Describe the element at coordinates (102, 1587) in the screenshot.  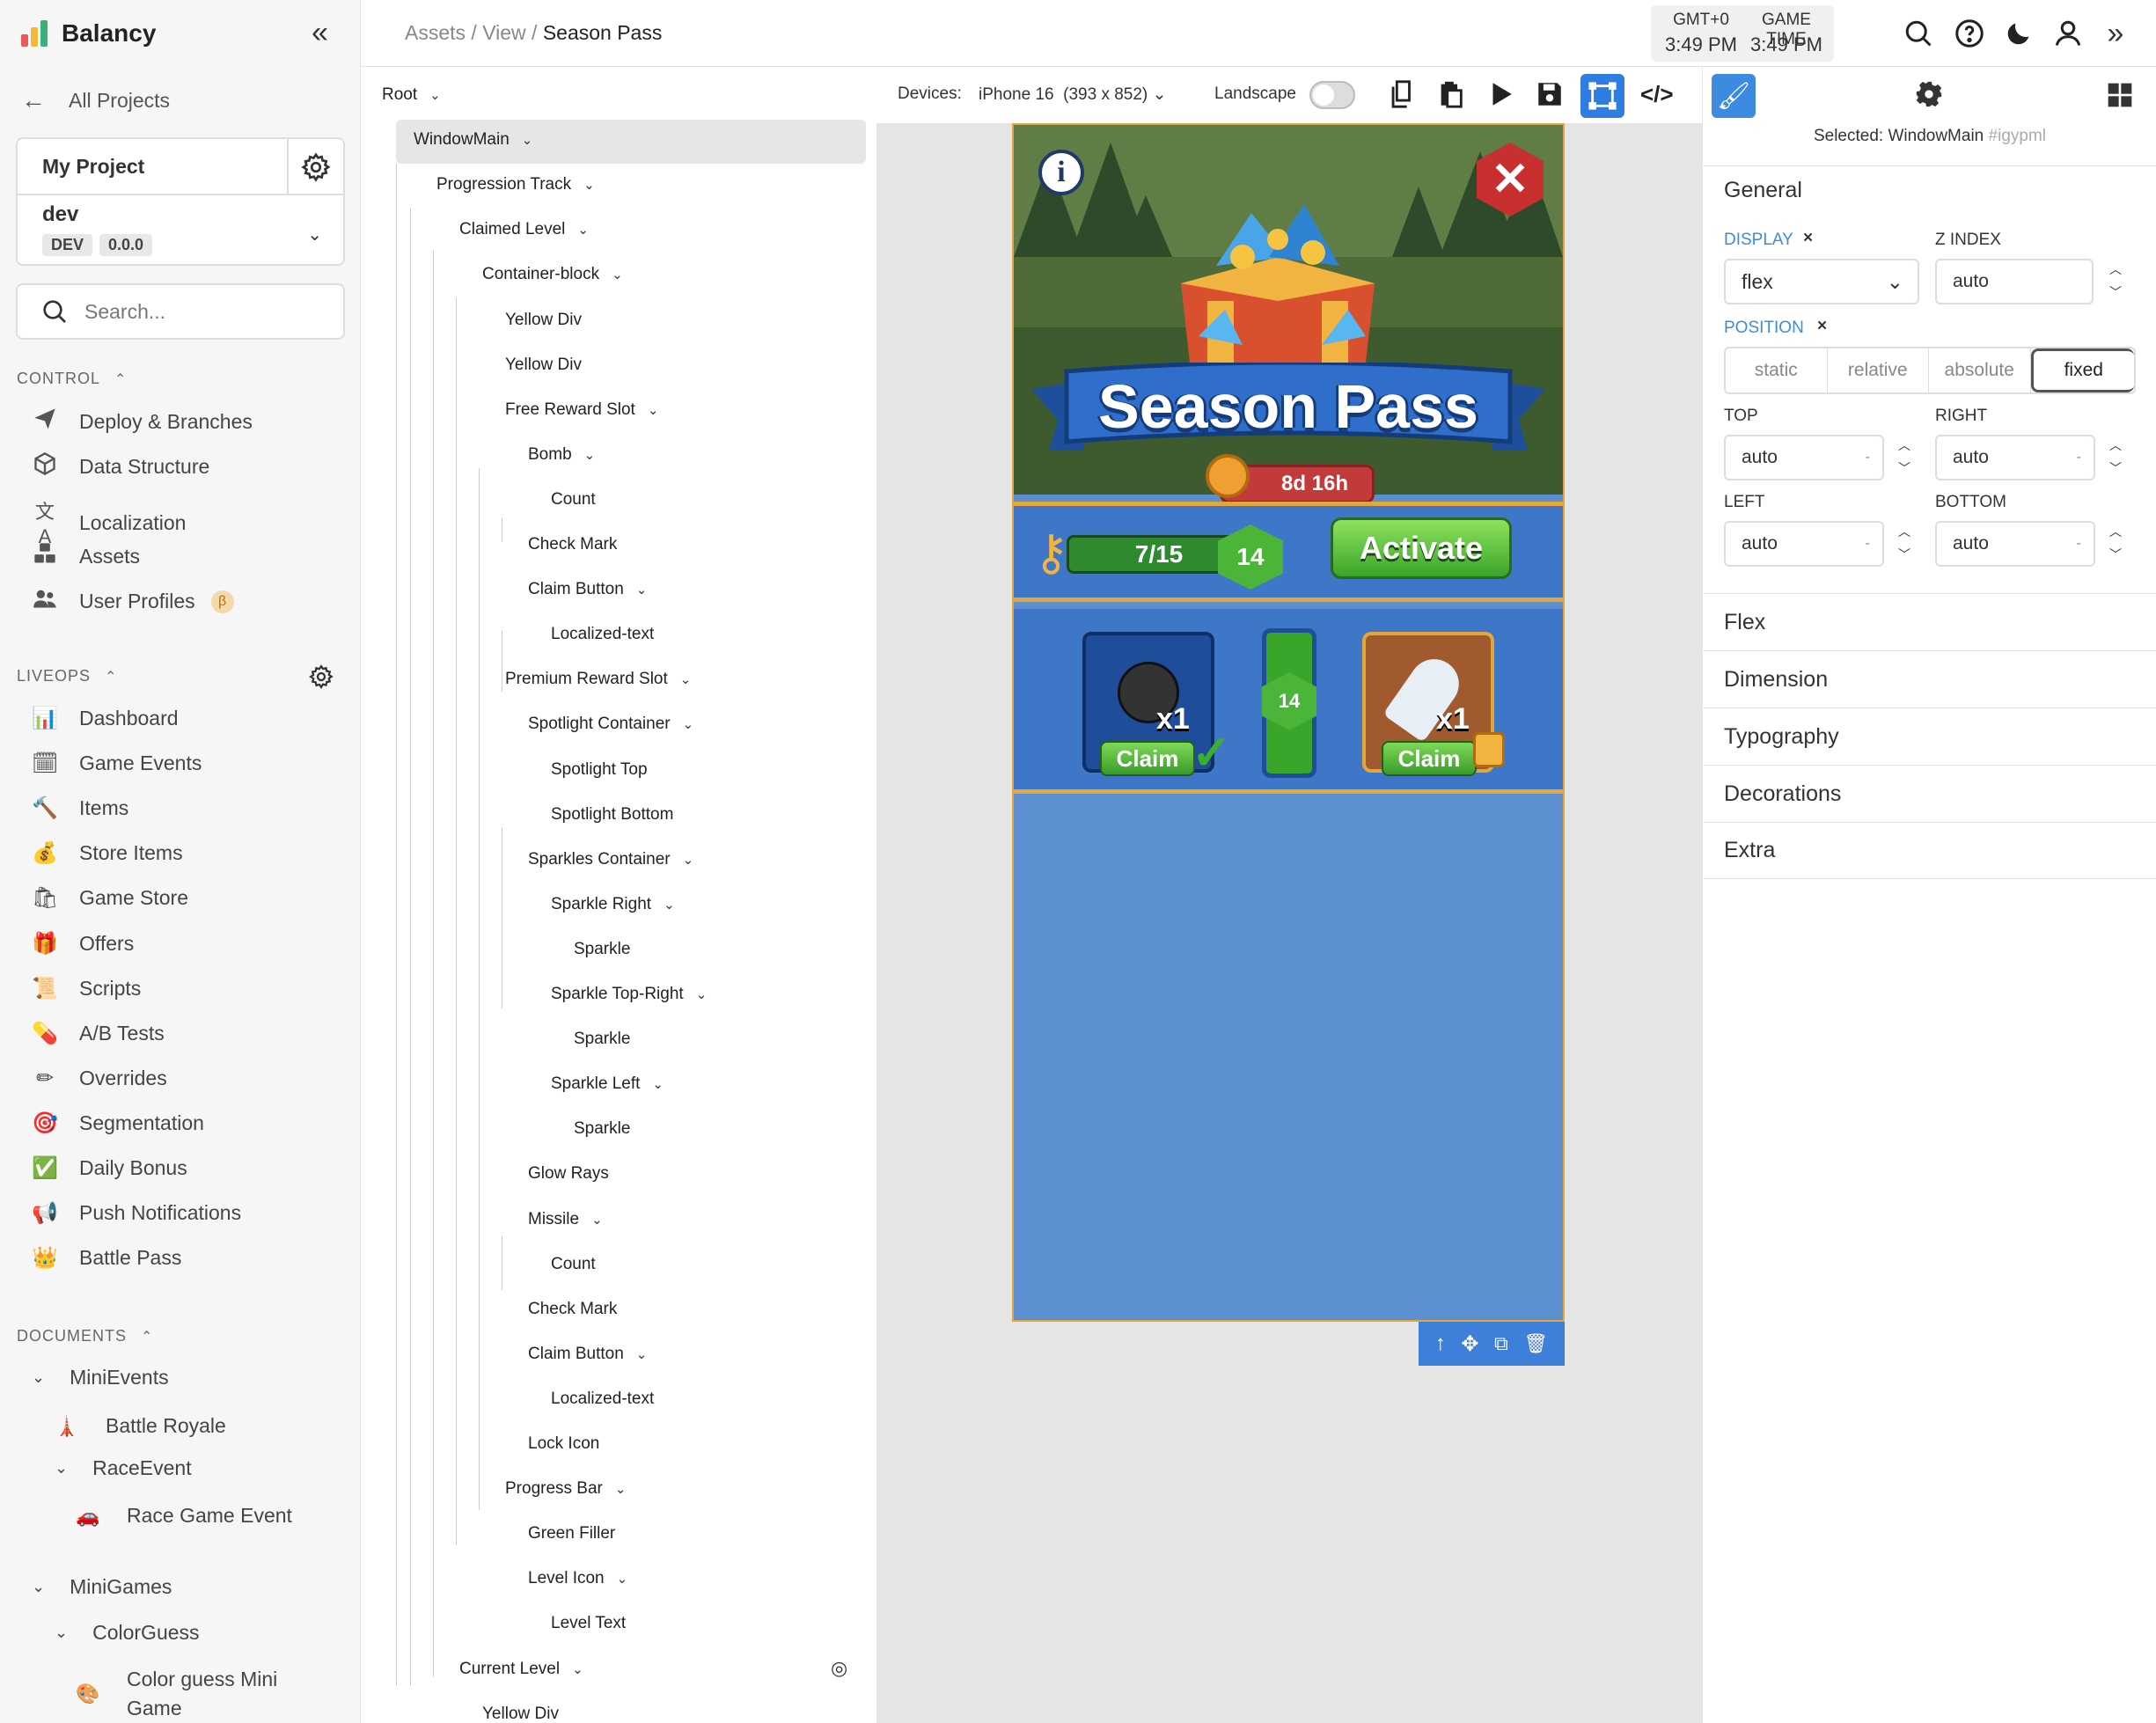
I see `document-folder-minigames: ⌄ MiniGames` at that location.